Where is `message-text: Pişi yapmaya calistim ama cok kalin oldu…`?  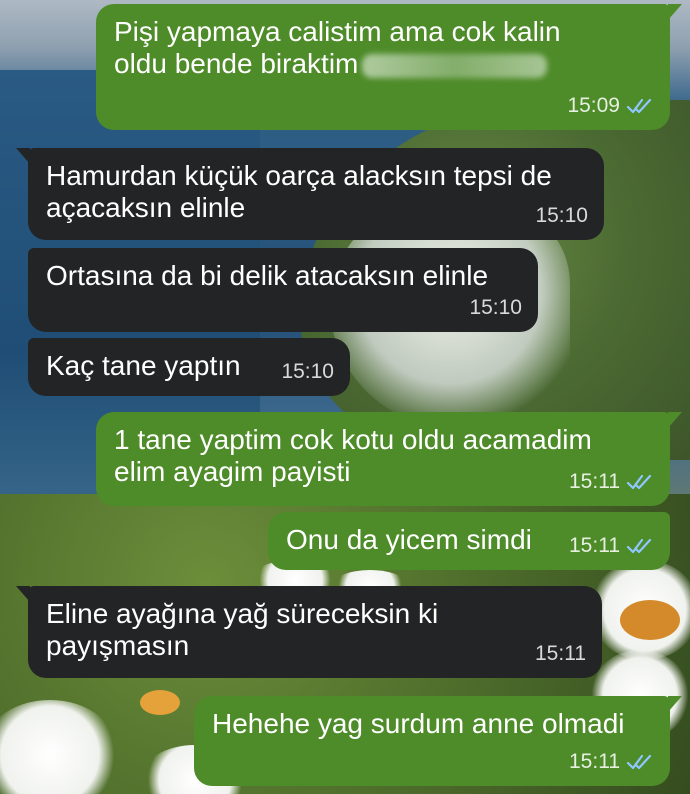 message-text: Pişi yapmaya calistim ama cok kalin oldu… is located at coordinates (337, 47).